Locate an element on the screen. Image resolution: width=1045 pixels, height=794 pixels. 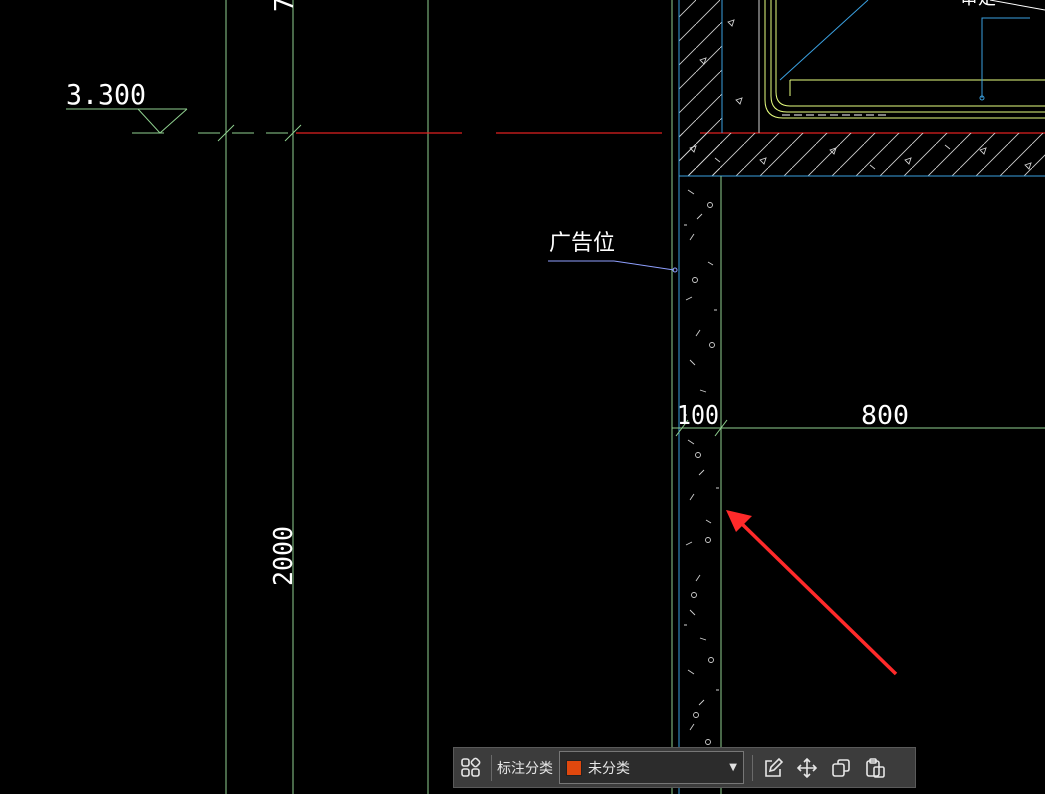
horizontal-dimension is located at coordinates (858, 428).